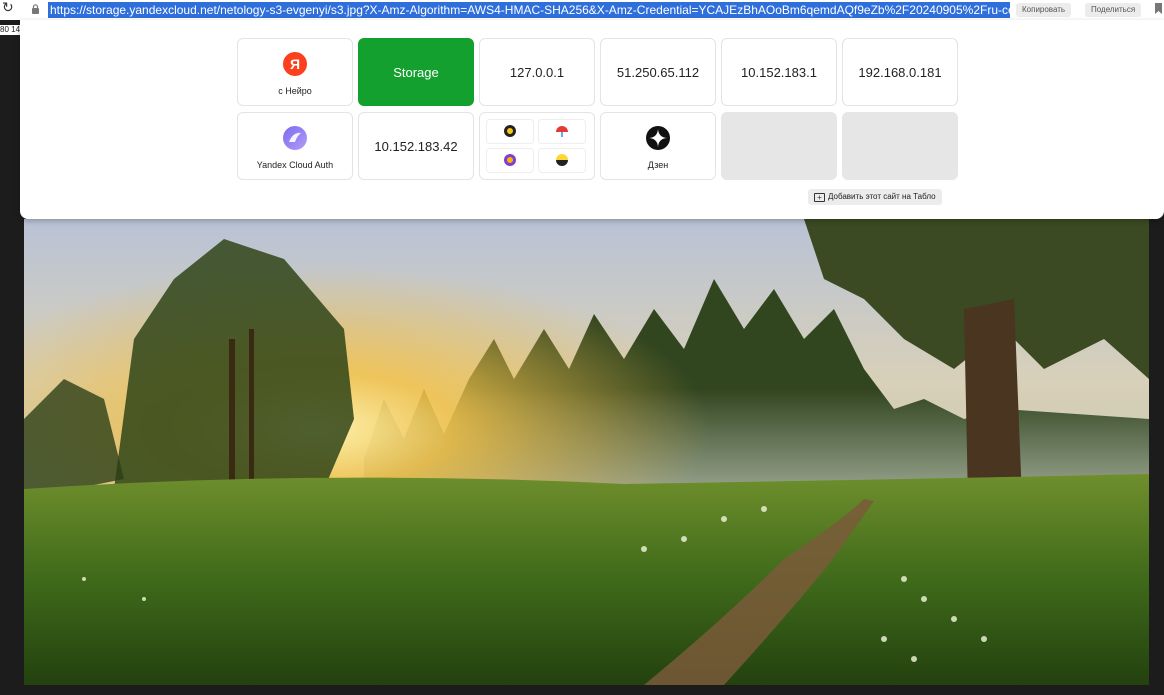  I want to click on tile-app-group, so click(537, 146).